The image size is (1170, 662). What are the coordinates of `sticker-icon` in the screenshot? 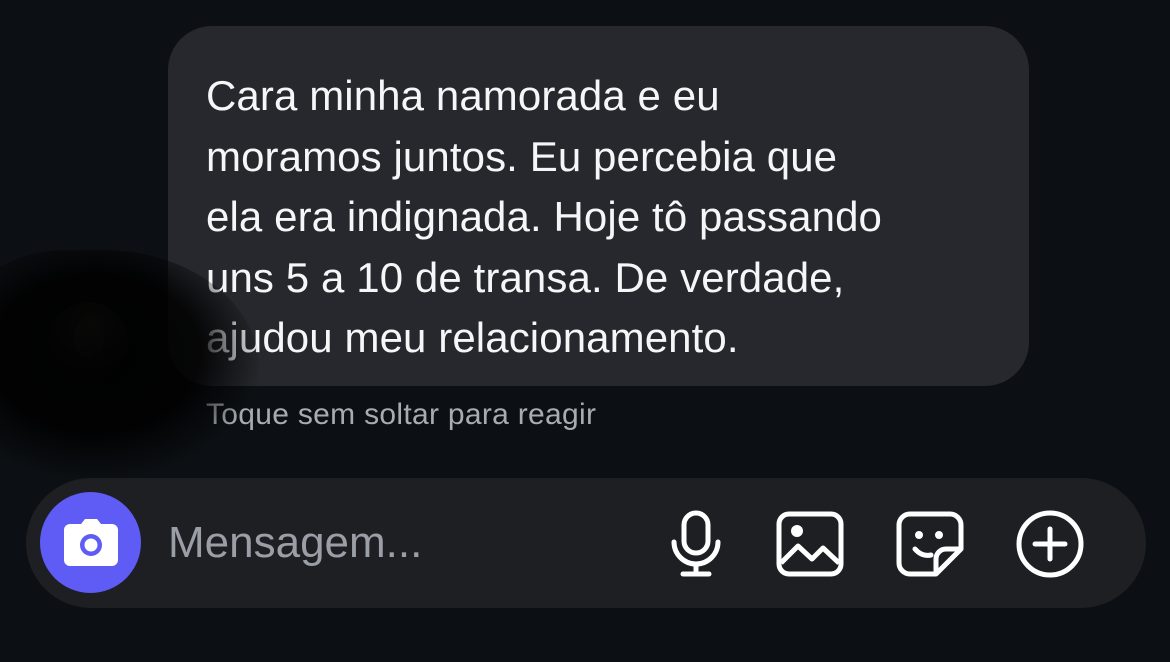 It's located at (930, 544).